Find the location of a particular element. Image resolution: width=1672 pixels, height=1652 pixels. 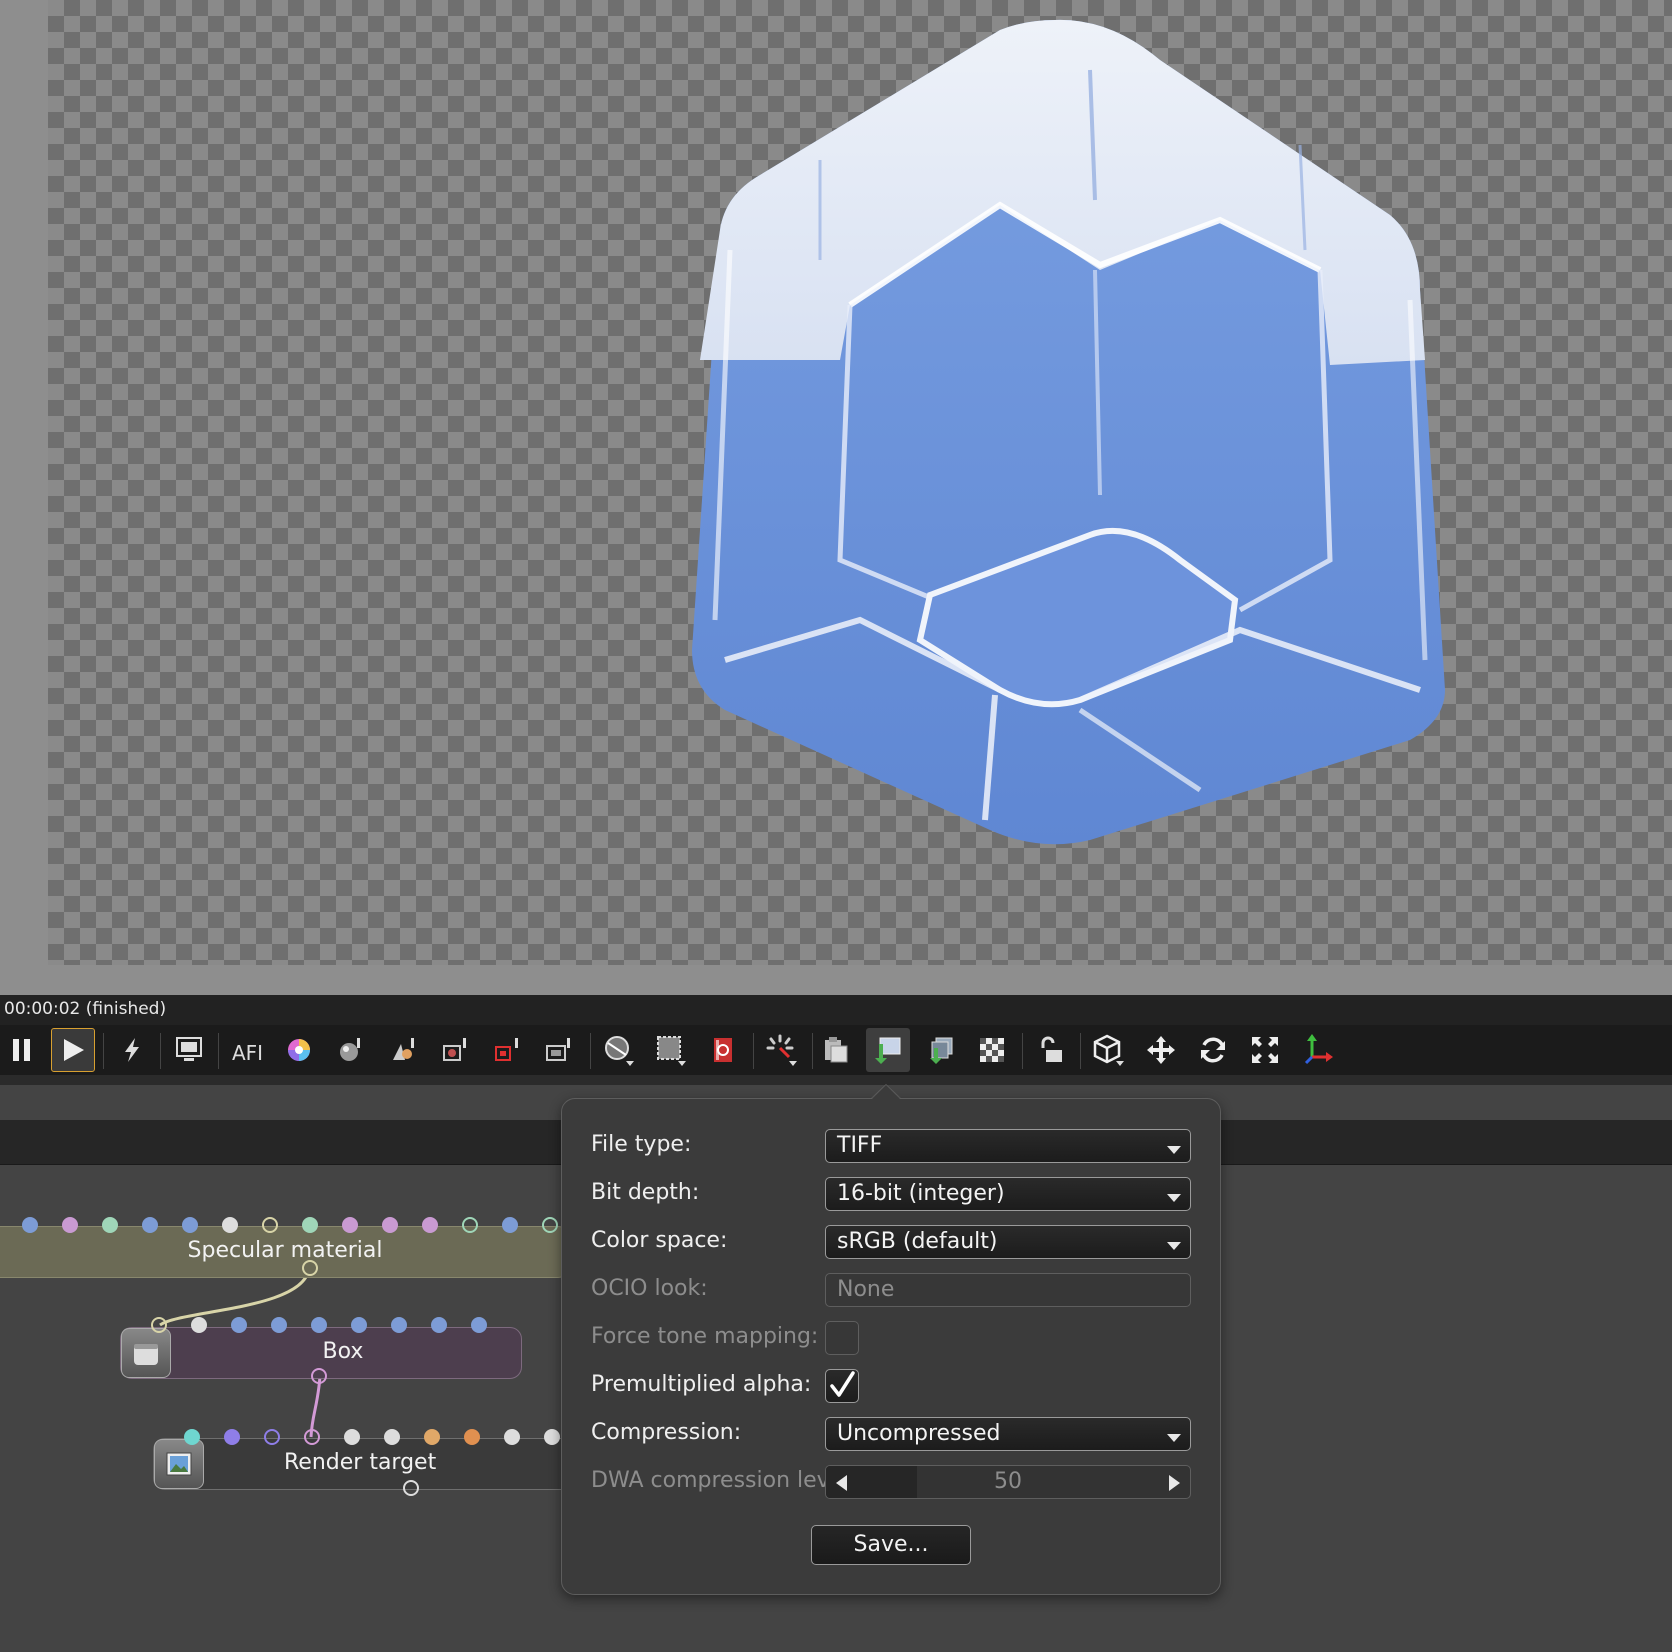

render-target-node-icon is located at coordinates (179, 1464).